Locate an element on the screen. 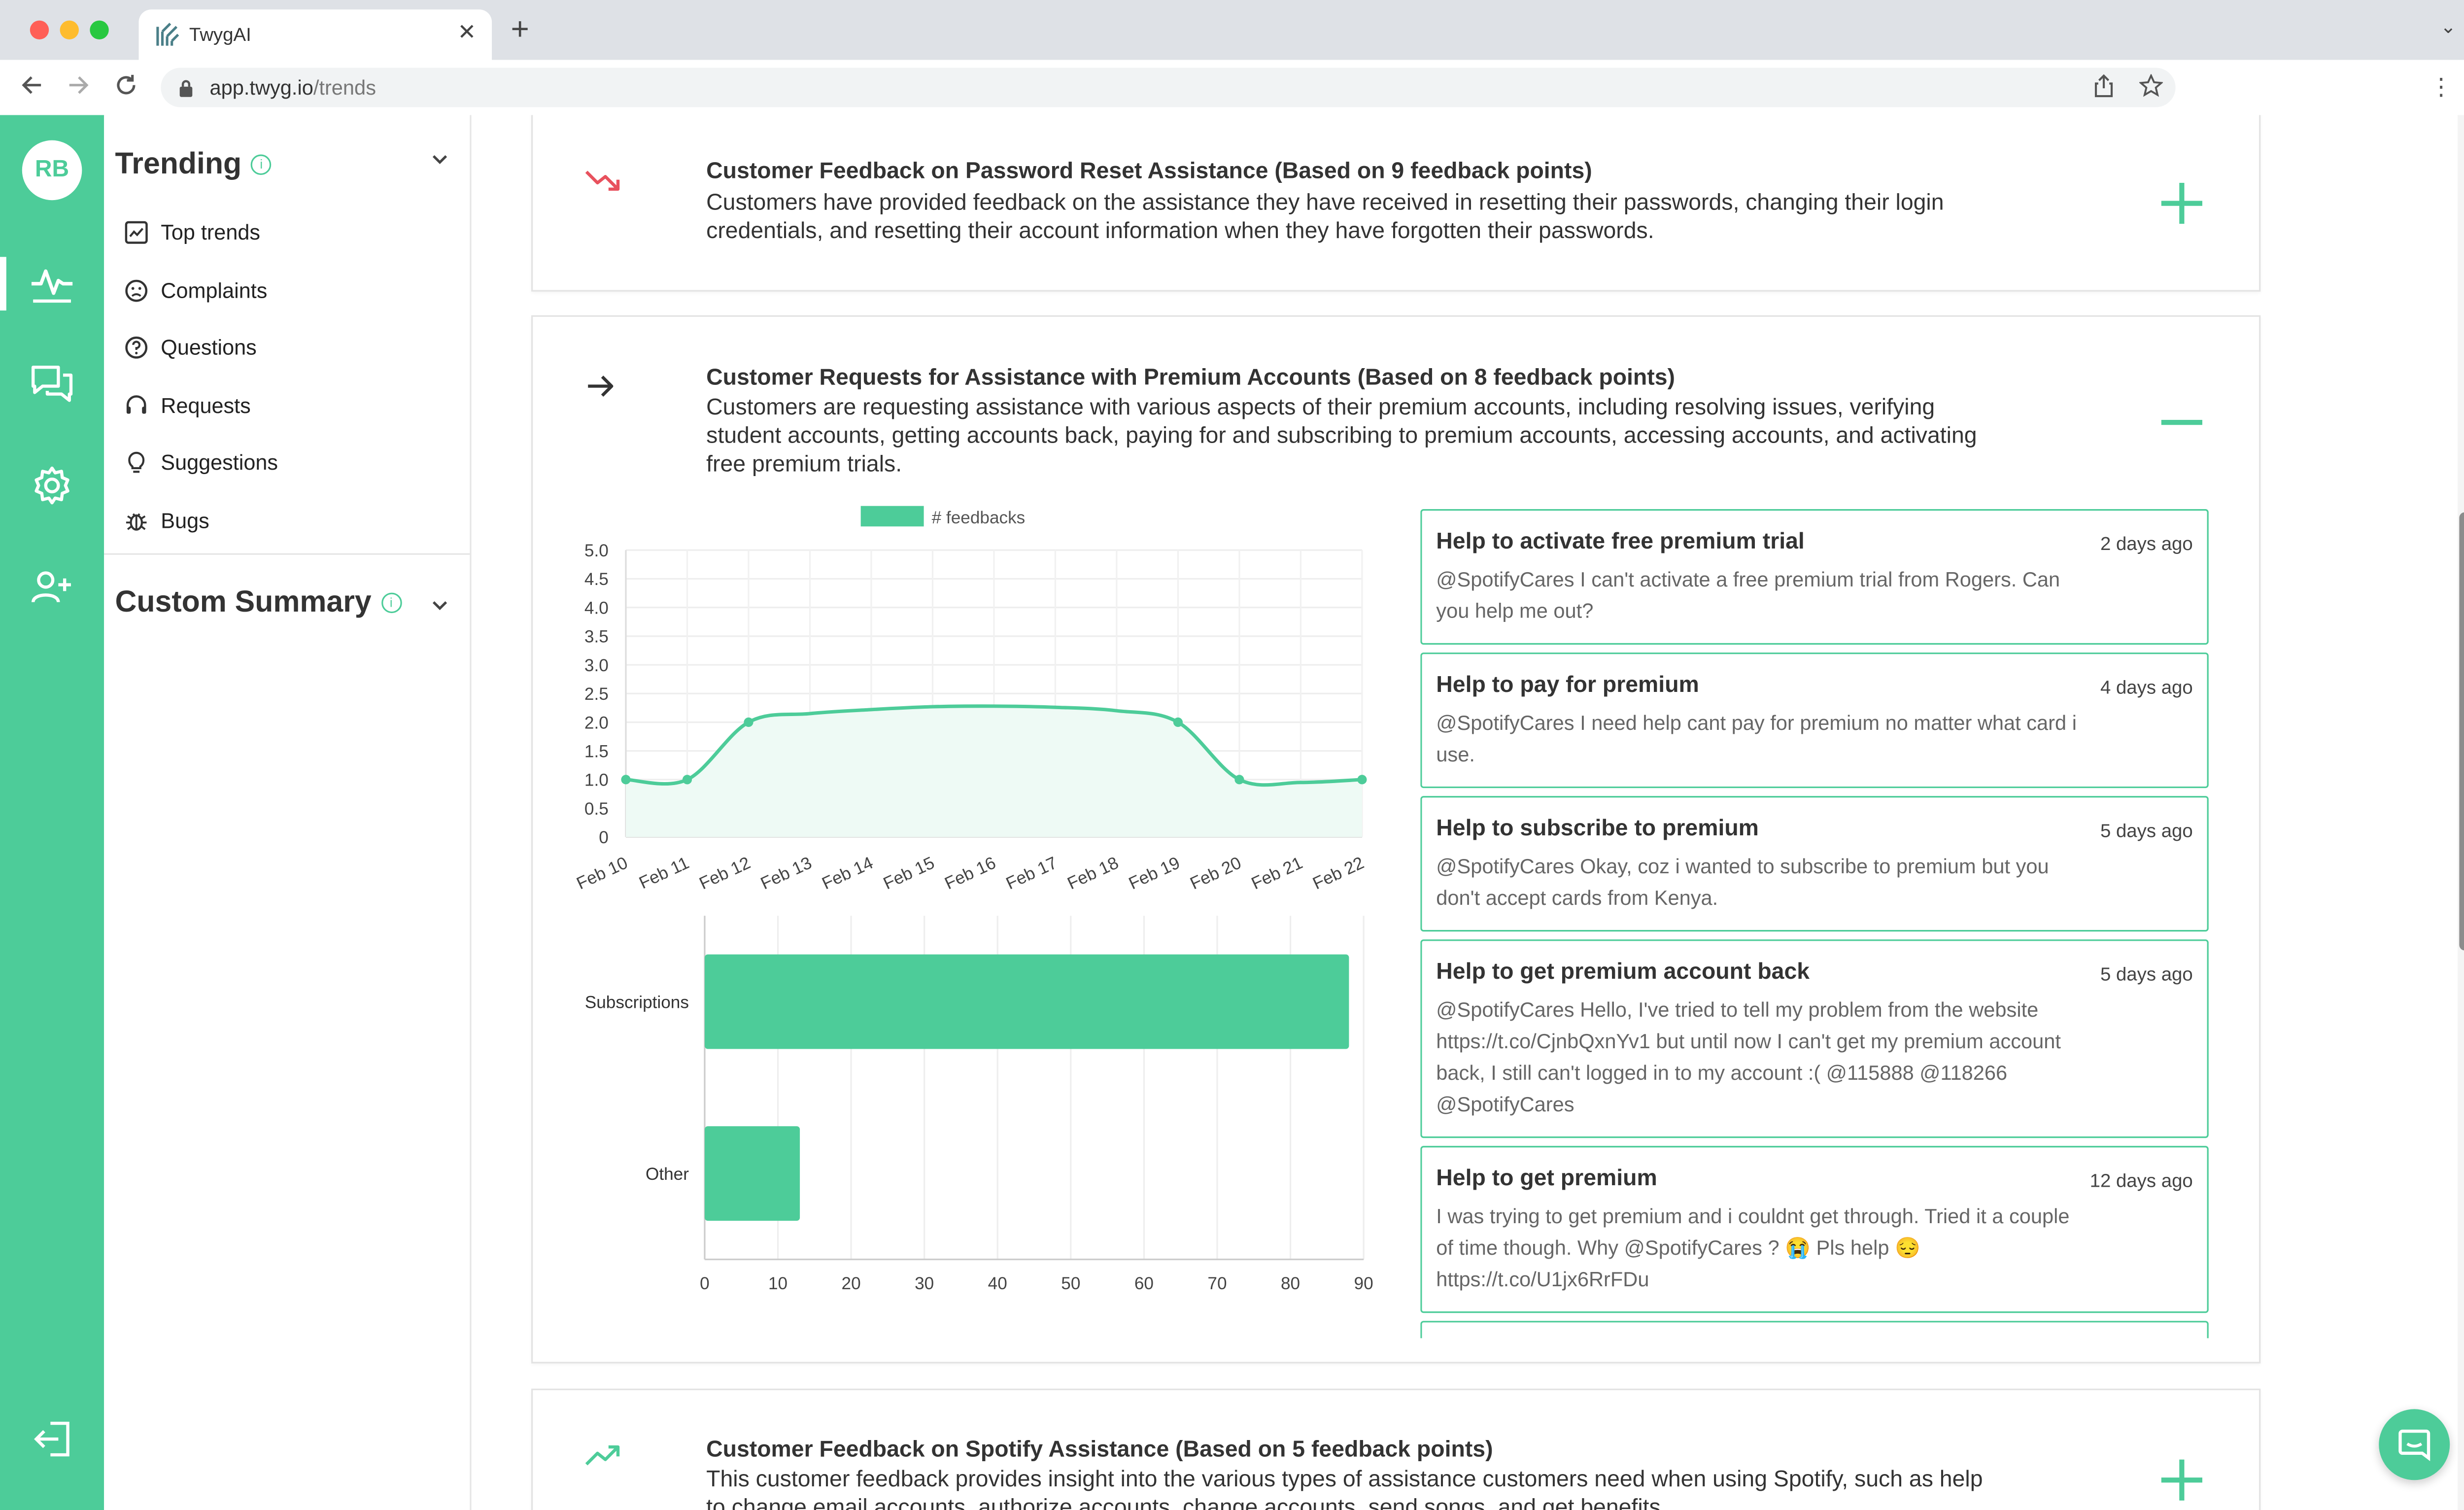 This screenshot has width=2464, height=1510. y-tick-label: 1.5 is located at coordinates (596, 751).